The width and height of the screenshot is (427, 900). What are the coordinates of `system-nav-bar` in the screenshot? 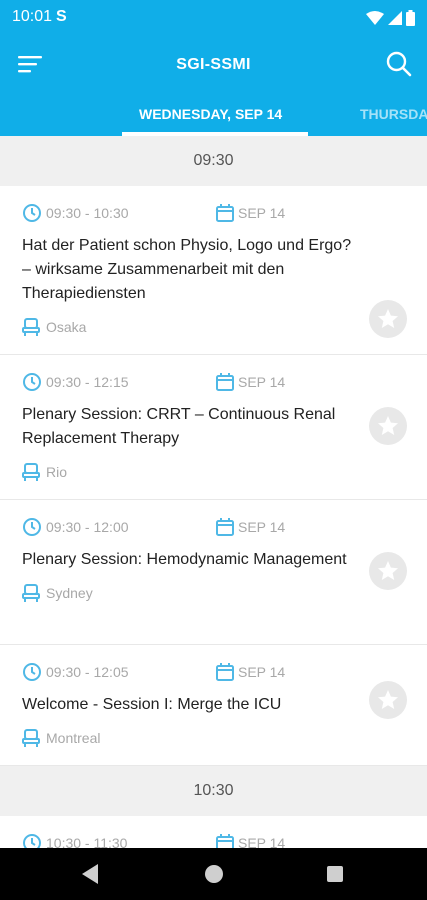 It's located at (213, 874).